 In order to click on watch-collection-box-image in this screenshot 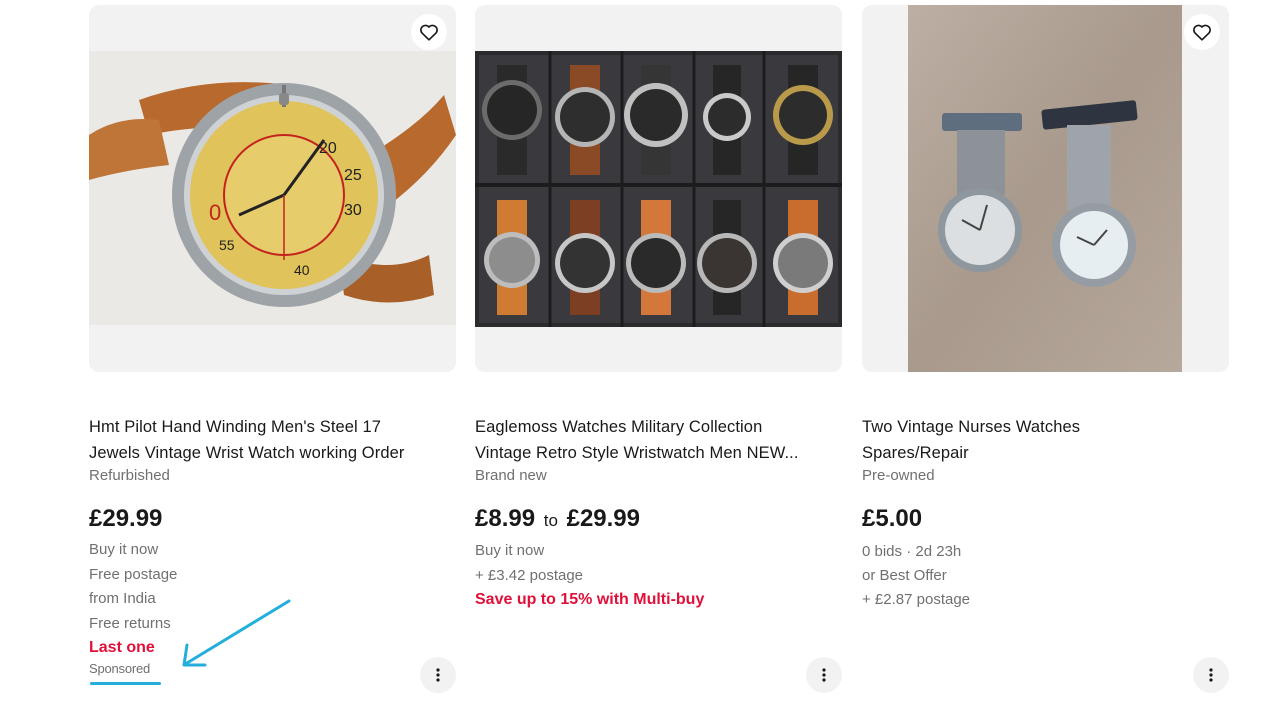, I will do `click(658, 189)`.